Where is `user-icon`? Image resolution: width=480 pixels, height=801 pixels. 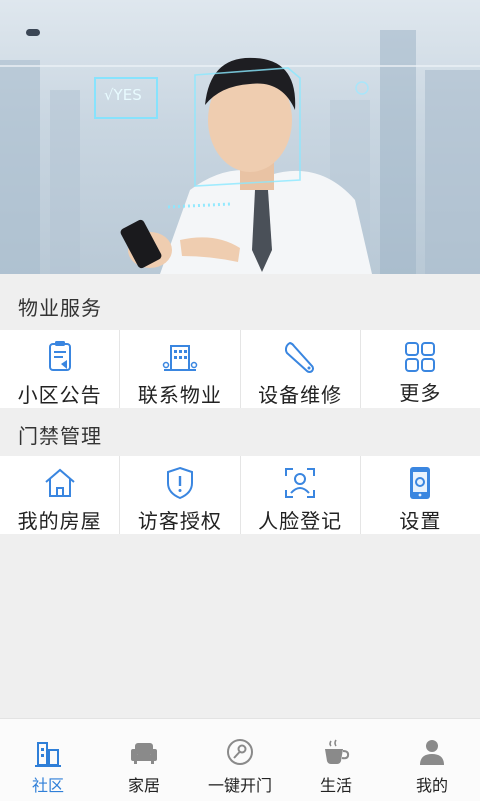
user-icon is located at coordinates (432, 752).